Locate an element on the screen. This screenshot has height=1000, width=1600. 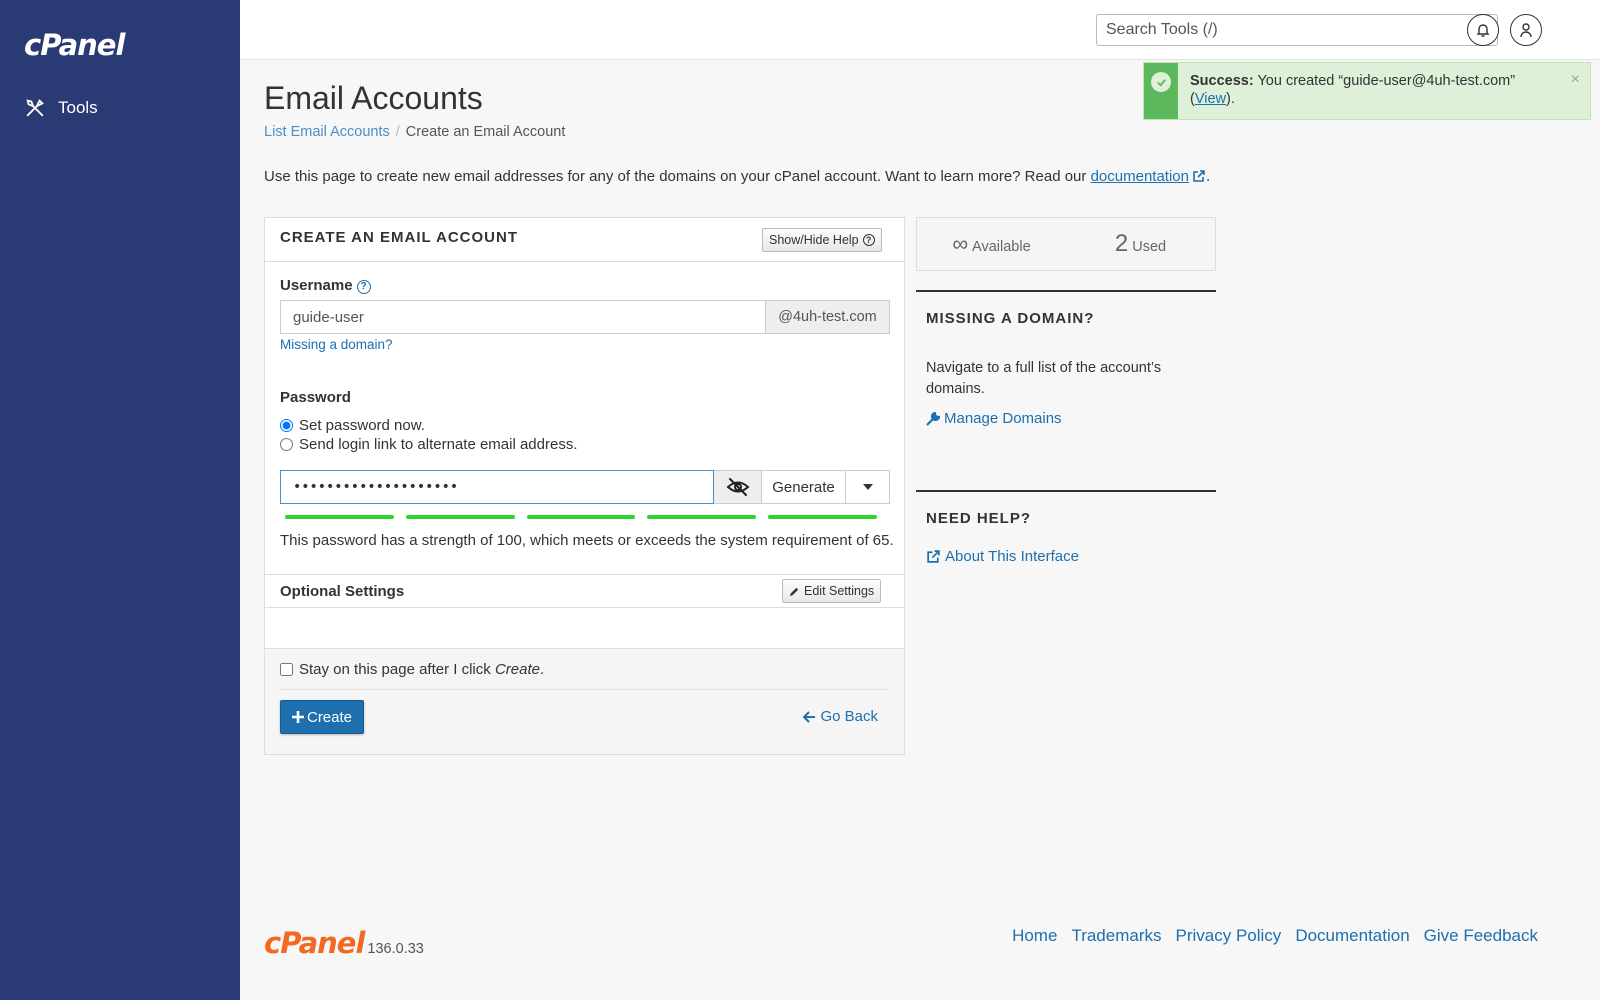
create-button: Create is located at coordinates (322, 717).